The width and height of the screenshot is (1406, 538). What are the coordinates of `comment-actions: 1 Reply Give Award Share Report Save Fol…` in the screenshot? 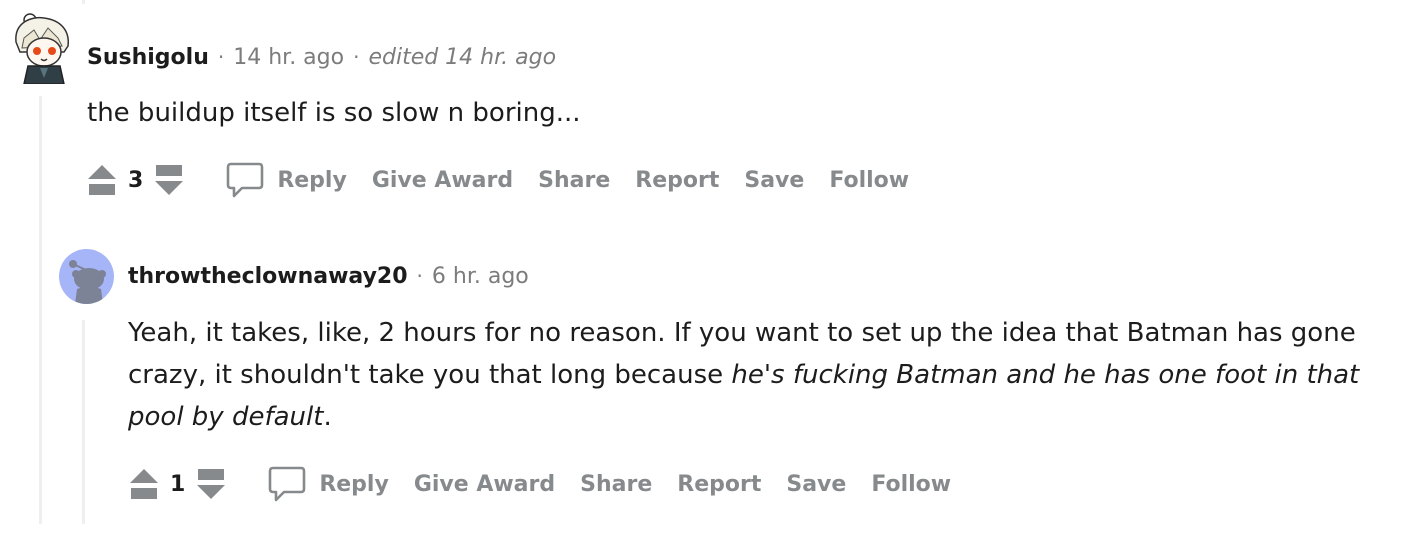 It's located at (552, 484).